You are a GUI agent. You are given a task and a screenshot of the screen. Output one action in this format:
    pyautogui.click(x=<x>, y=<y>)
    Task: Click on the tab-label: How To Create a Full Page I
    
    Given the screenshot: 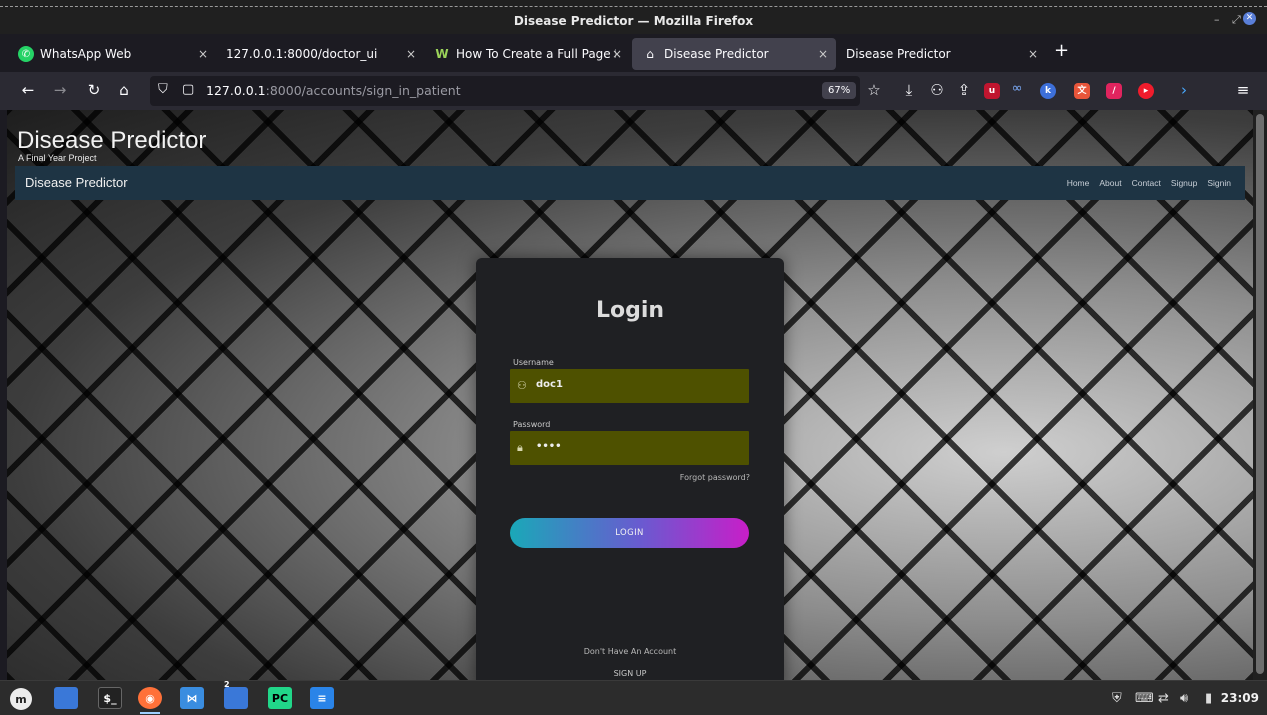 What is the action you would take?
    pyautogui.click(x=536, y=54)
    